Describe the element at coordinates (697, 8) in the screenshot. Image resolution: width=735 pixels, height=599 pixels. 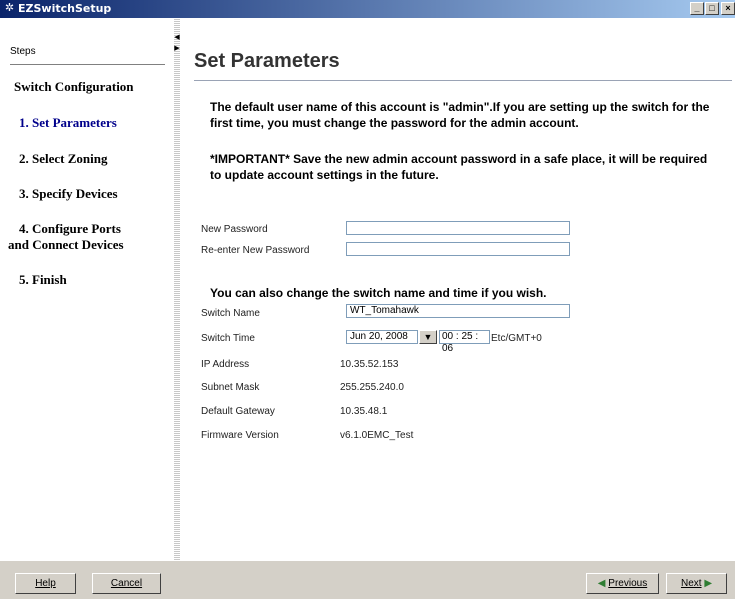
I see `minimize-button: _` at that location.